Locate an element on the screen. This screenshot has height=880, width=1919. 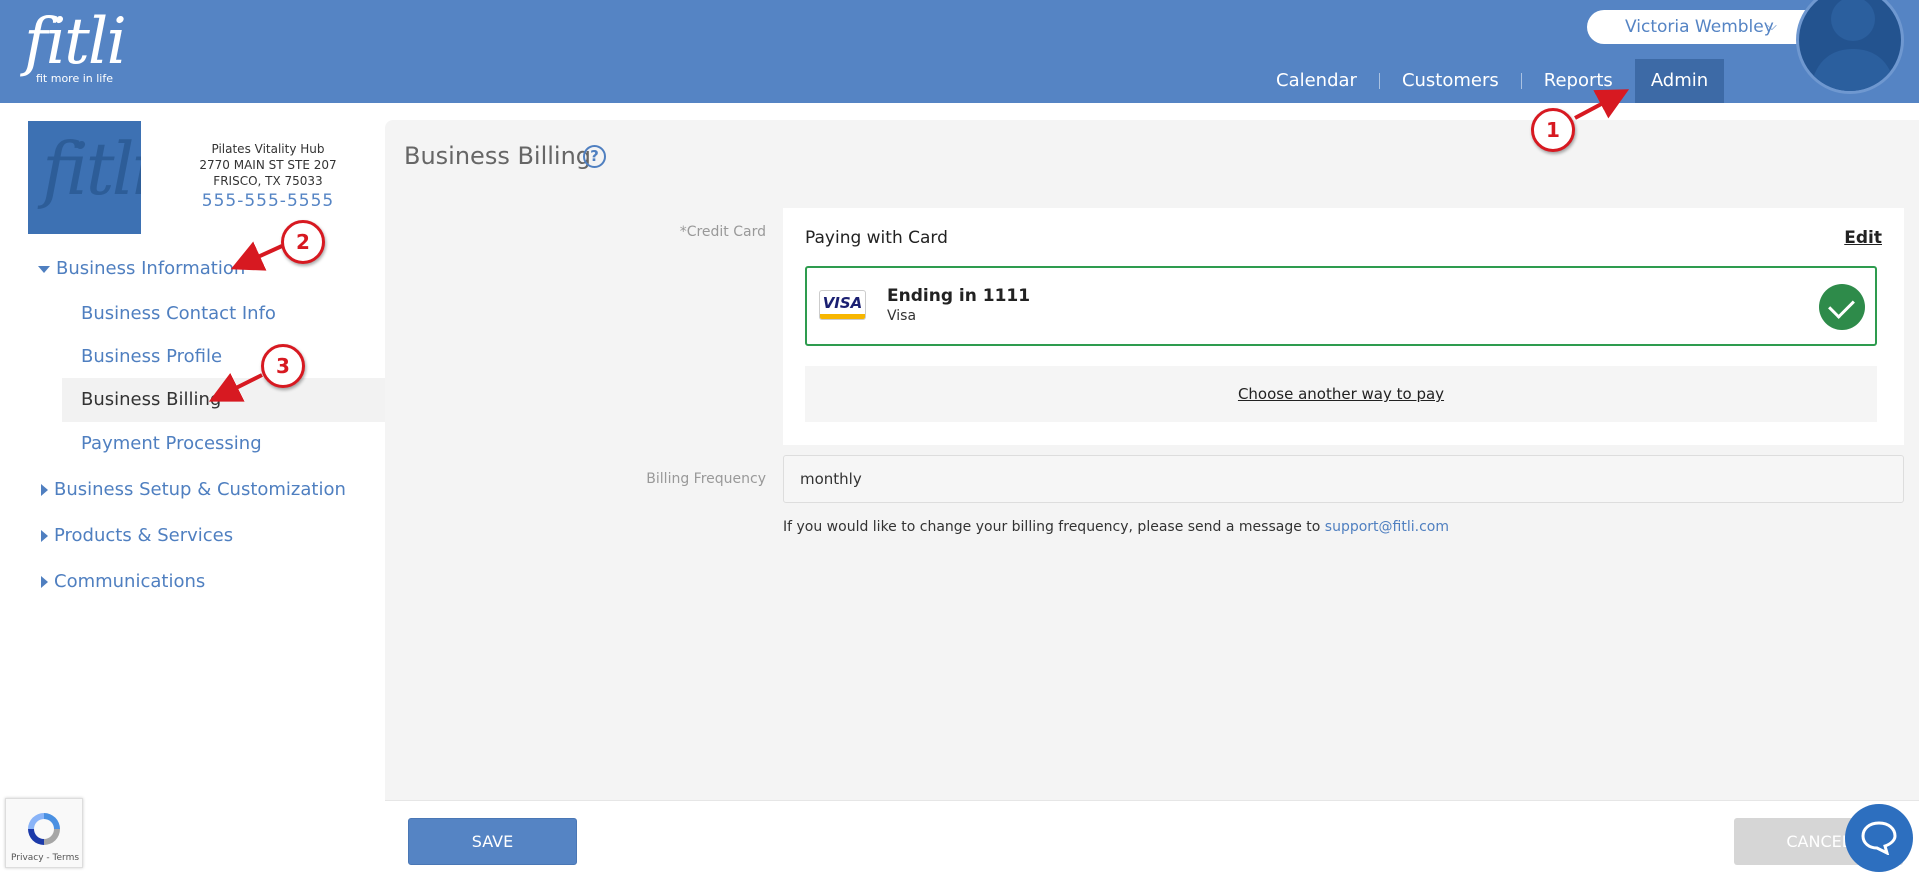
chat-button is located at coordinates (1879, 838).